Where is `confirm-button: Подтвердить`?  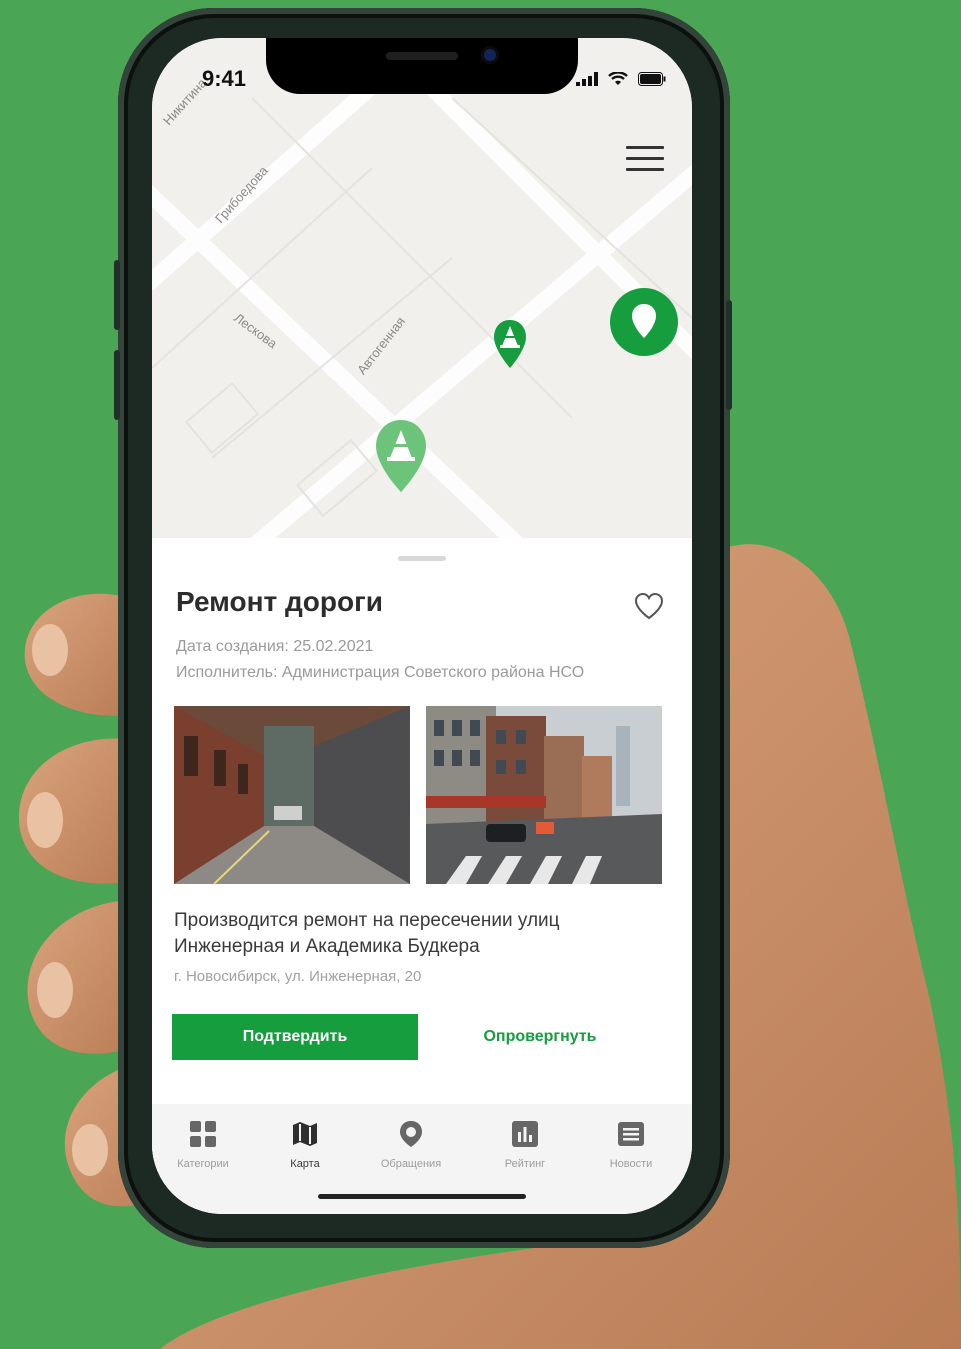
confirm-button: Подтвердить is located at coordinates (295, 1037).